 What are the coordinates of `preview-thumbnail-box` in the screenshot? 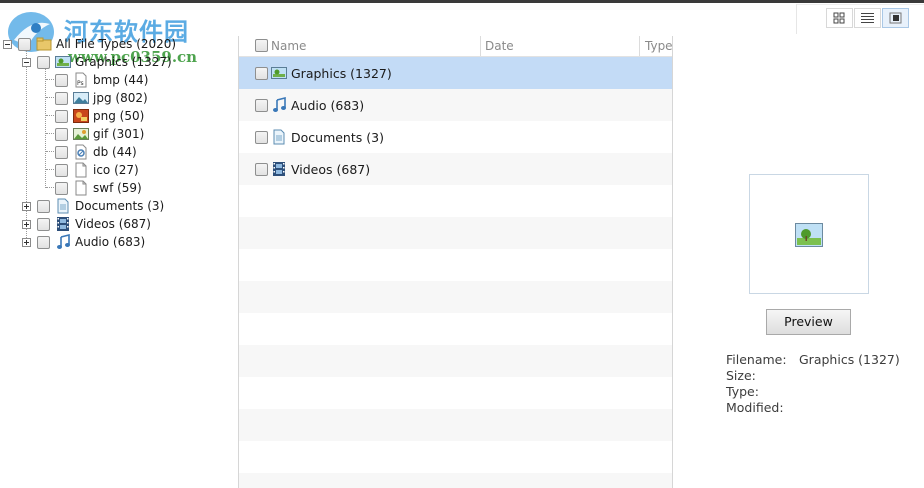 It's located at (809, 234).